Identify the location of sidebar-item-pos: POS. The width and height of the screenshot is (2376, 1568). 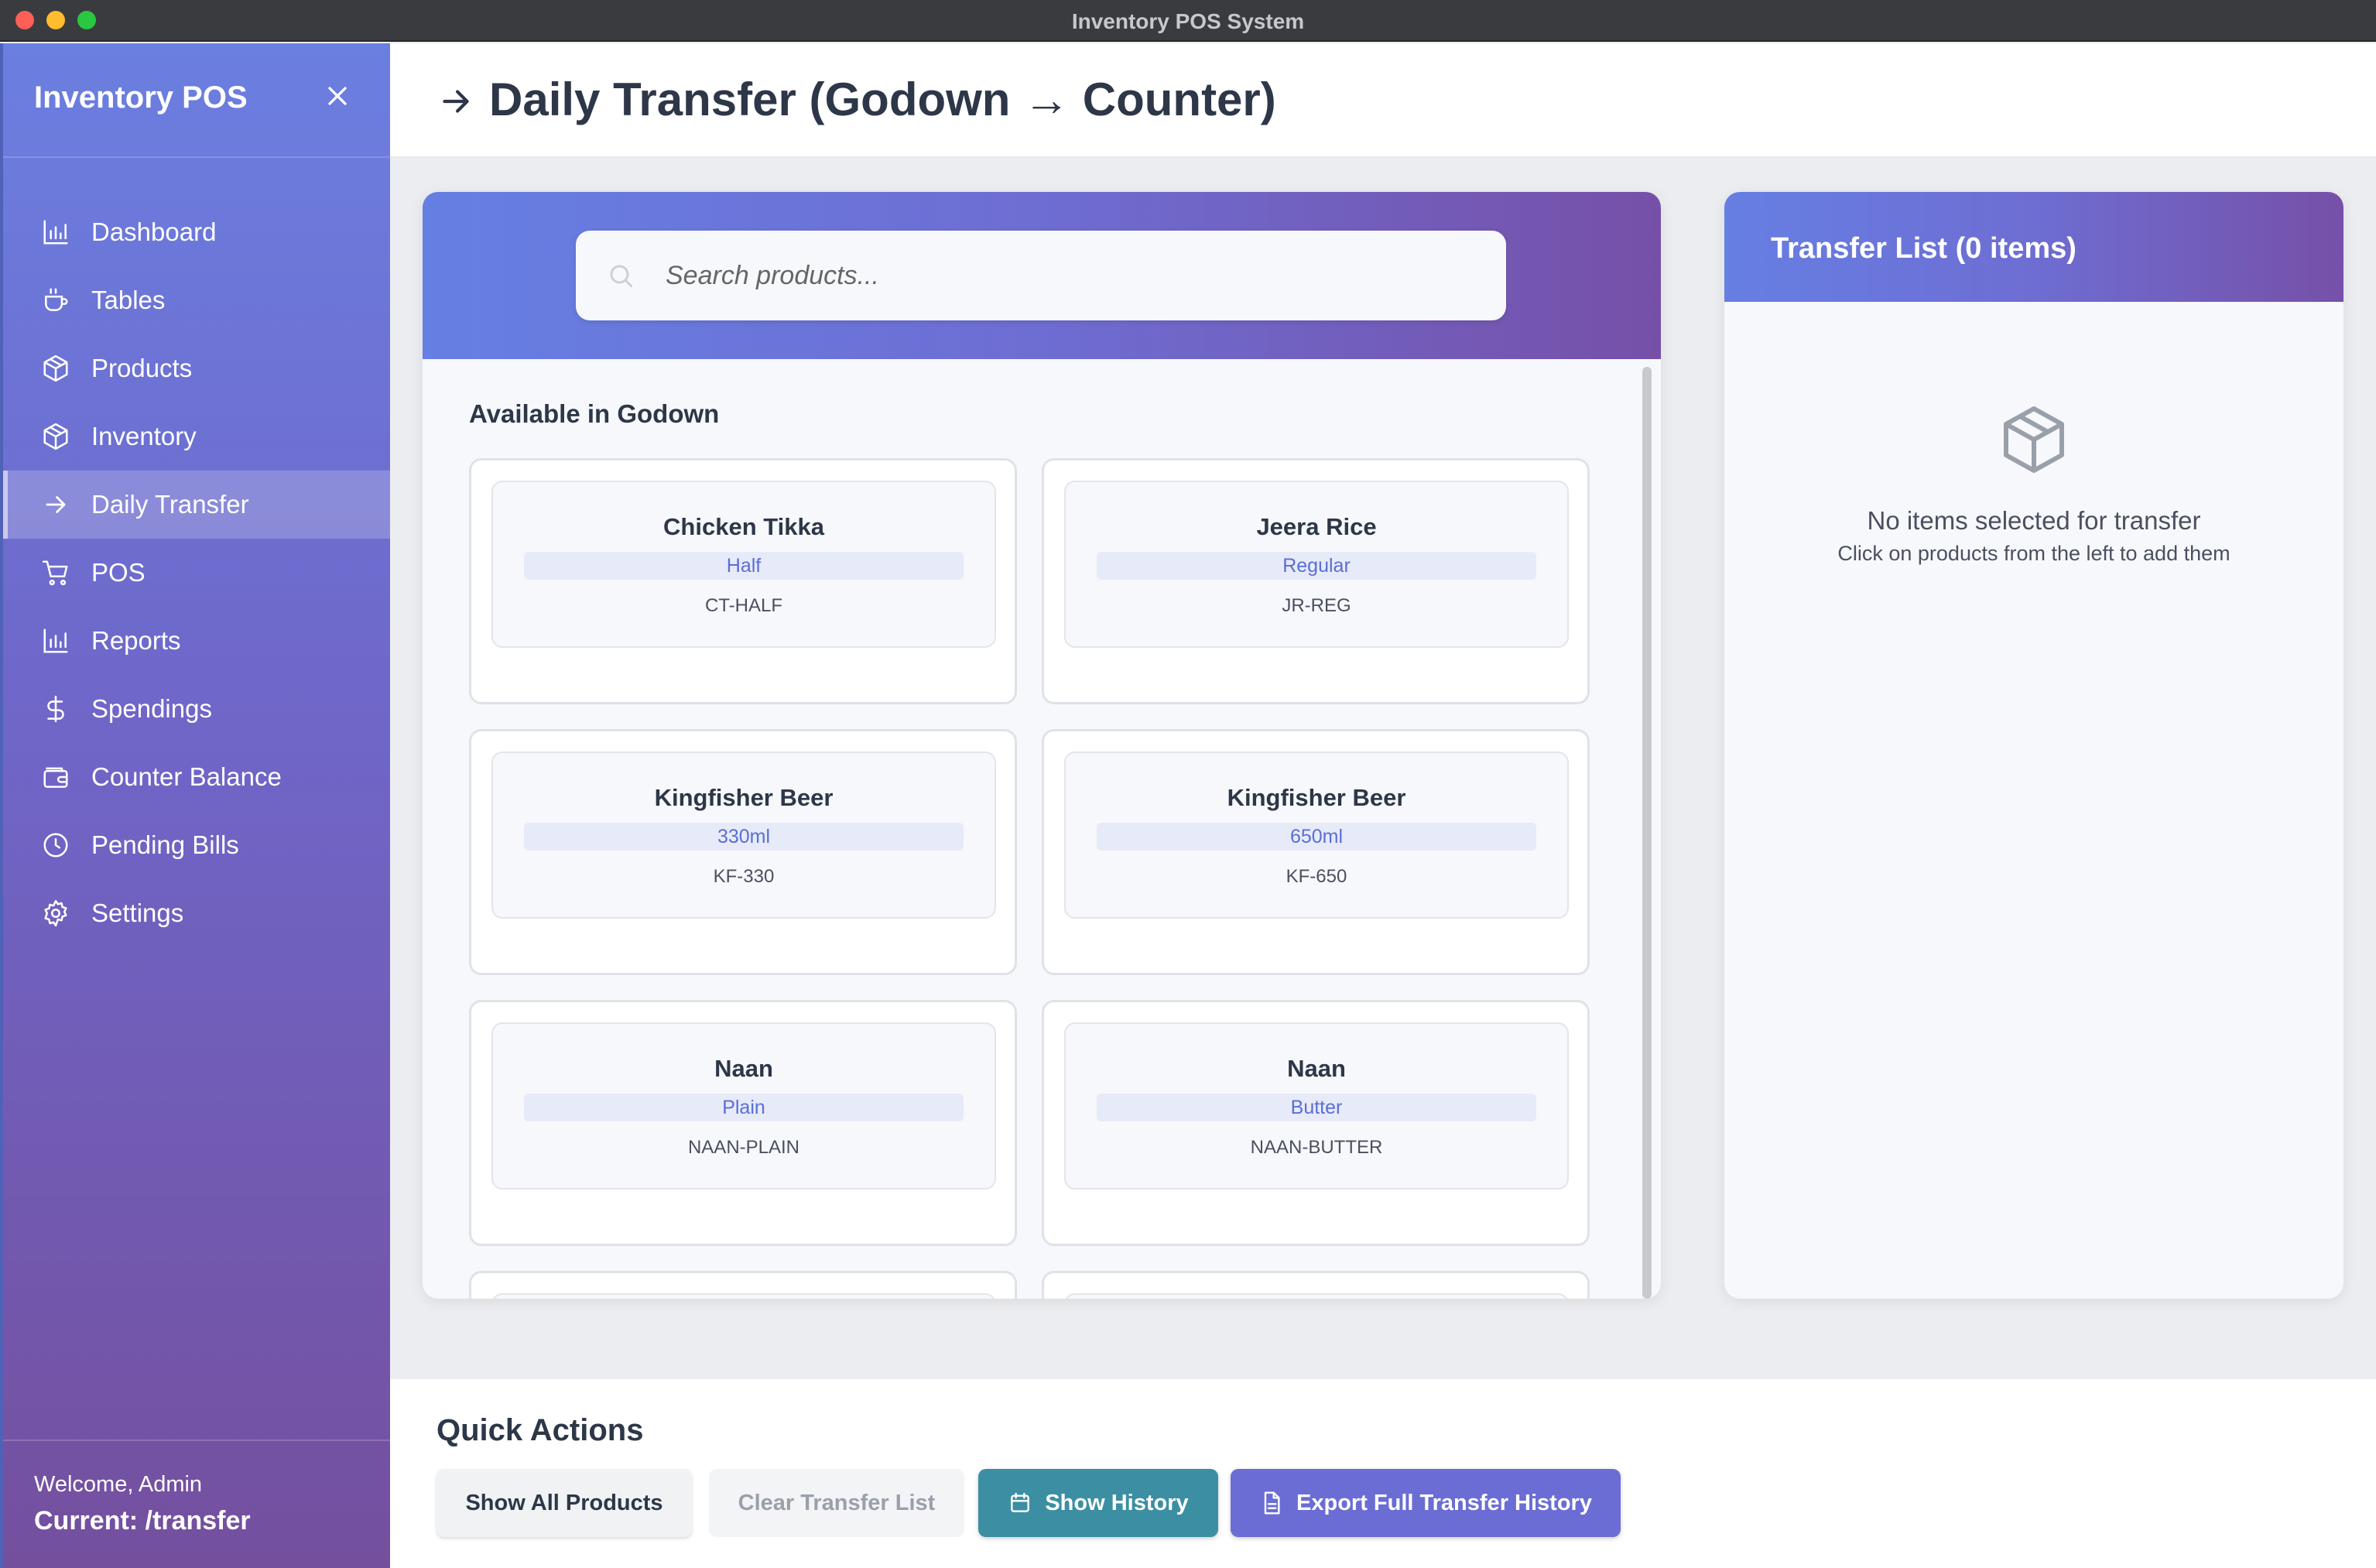
(197, 573).